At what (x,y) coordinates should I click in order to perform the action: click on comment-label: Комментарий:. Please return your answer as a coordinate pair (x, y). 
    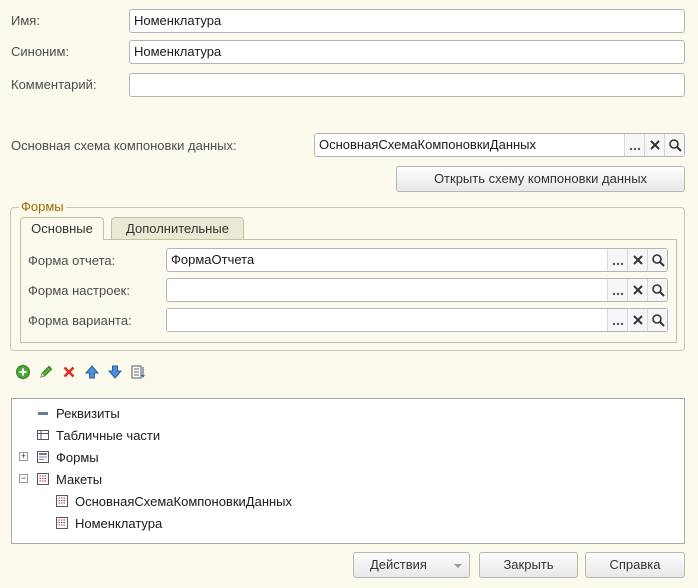
    Looking at the image, I should click on (54, 84).